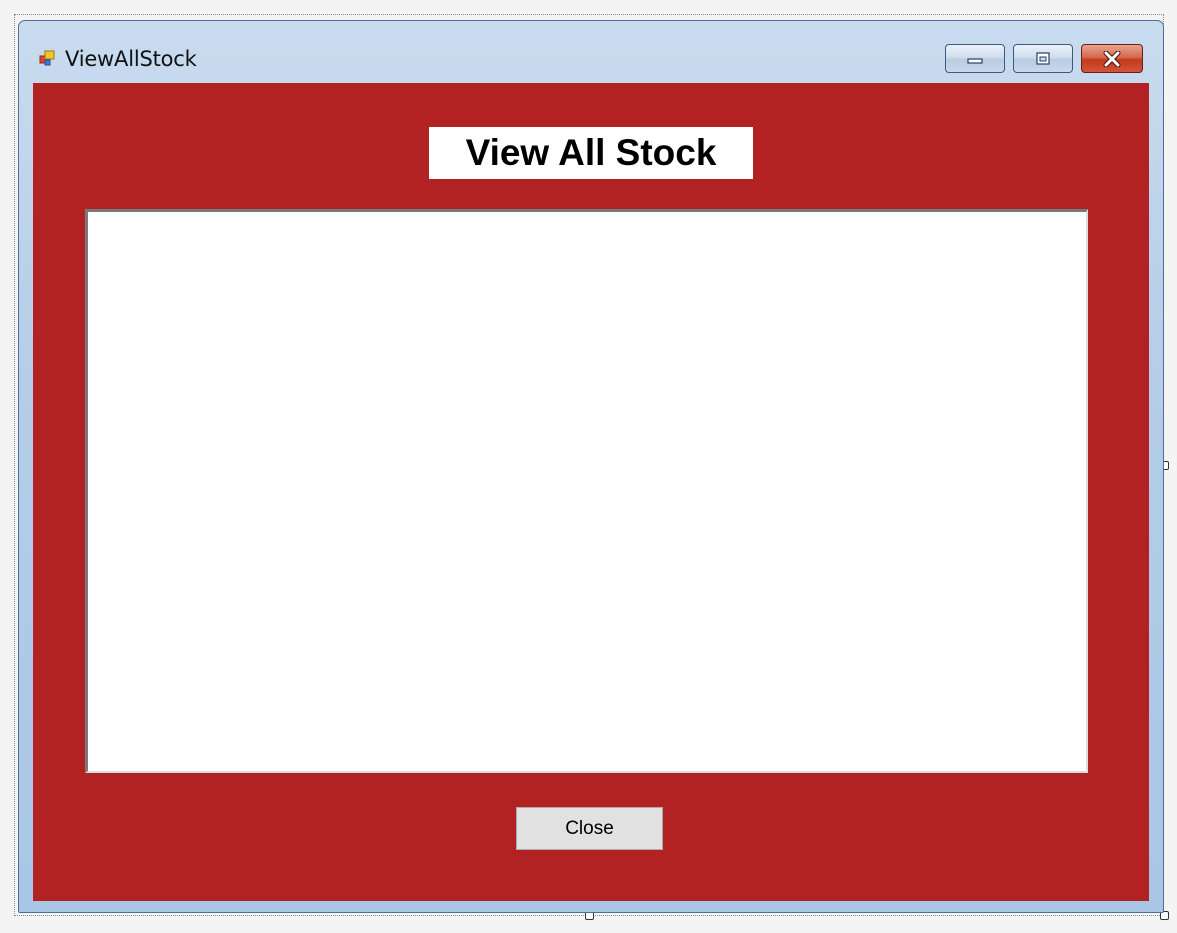  What do you see at coordinates (589, 828) in the screenshot?
I see `close-button: Close` at bounding box center [589, 828].